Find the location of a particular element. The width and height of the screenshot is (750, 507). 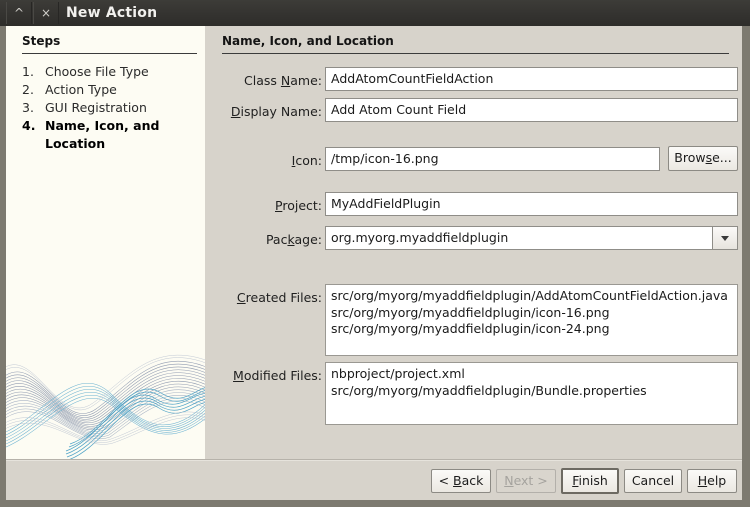

next-button: Next > is located at coordinates (526, 481).